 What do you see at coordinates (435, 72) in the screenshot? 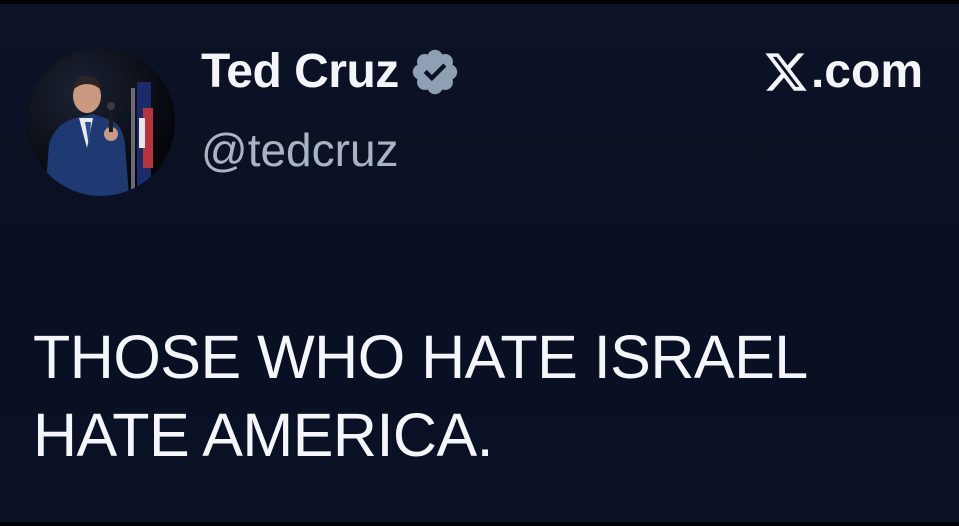
I see `verified-badge-icon` at bounding box center [435, 72].